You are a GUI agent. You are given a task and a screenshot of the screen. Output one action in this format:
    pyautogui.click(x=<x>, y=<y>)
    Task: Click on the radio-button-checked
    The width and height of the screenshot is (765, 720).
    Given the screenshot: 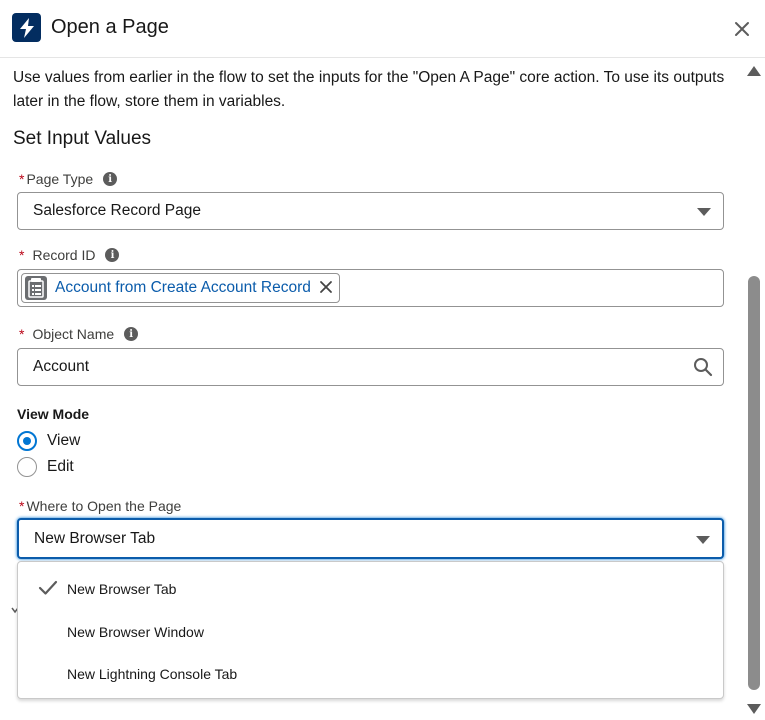 What is the action you would take?
    pyautogui.click(x=27, y=441)
    